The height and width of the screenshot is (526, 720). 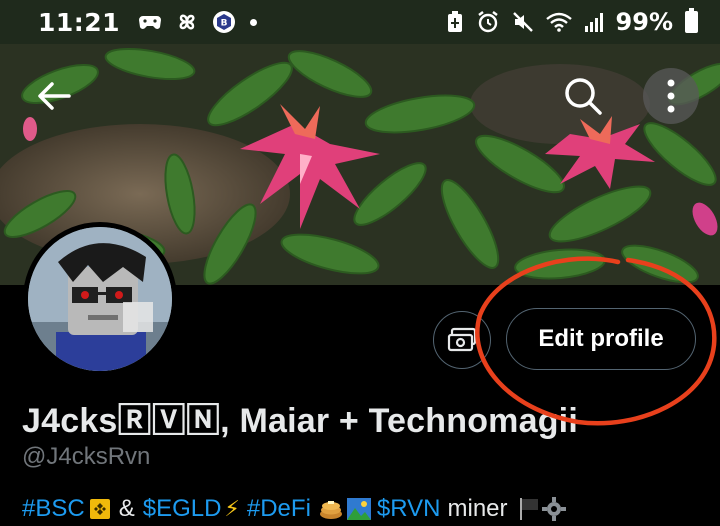 I want to click on bio-miner: miner, so click(x=477, y=508).